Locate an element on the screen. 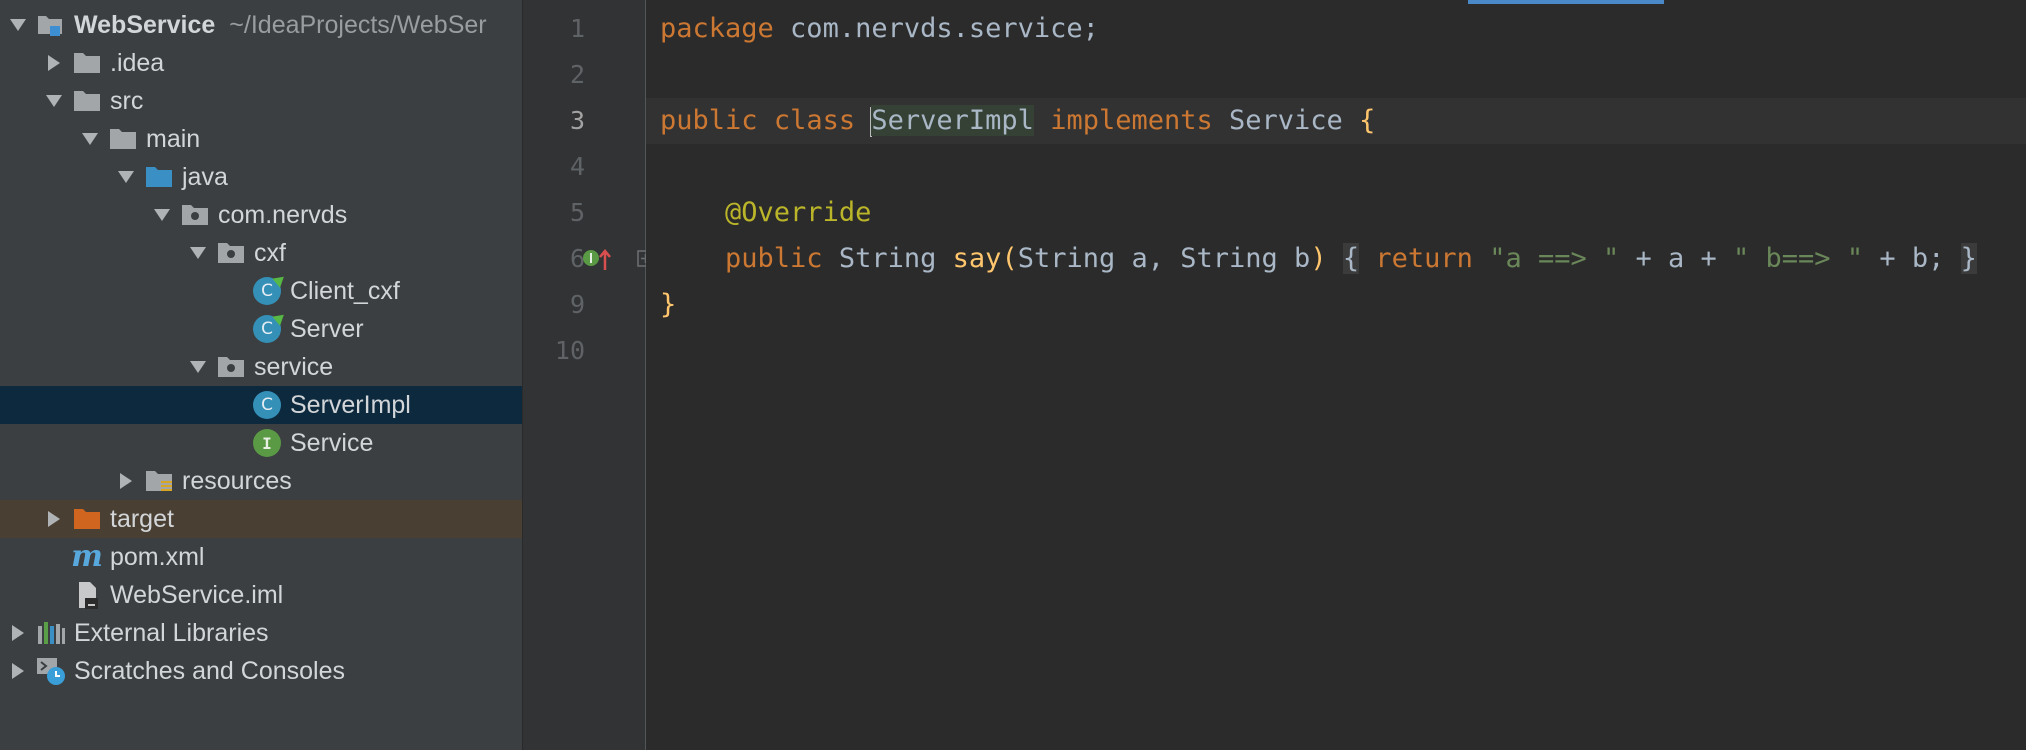 The width and height of the screenshot is (2026, 750). class-icon: C is located at coordinates (267, 405).